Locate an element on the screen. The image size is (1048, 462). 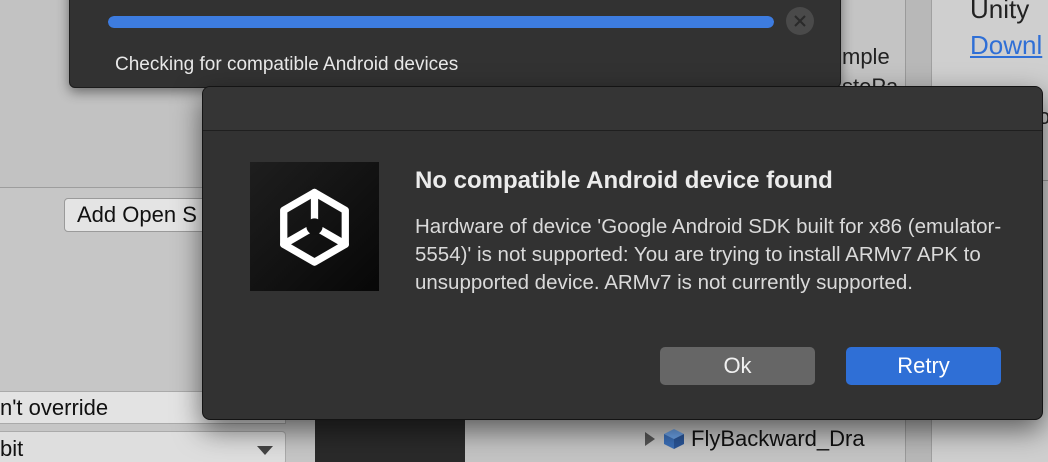
chevron-down-icon is located at coordinates (265, 450).